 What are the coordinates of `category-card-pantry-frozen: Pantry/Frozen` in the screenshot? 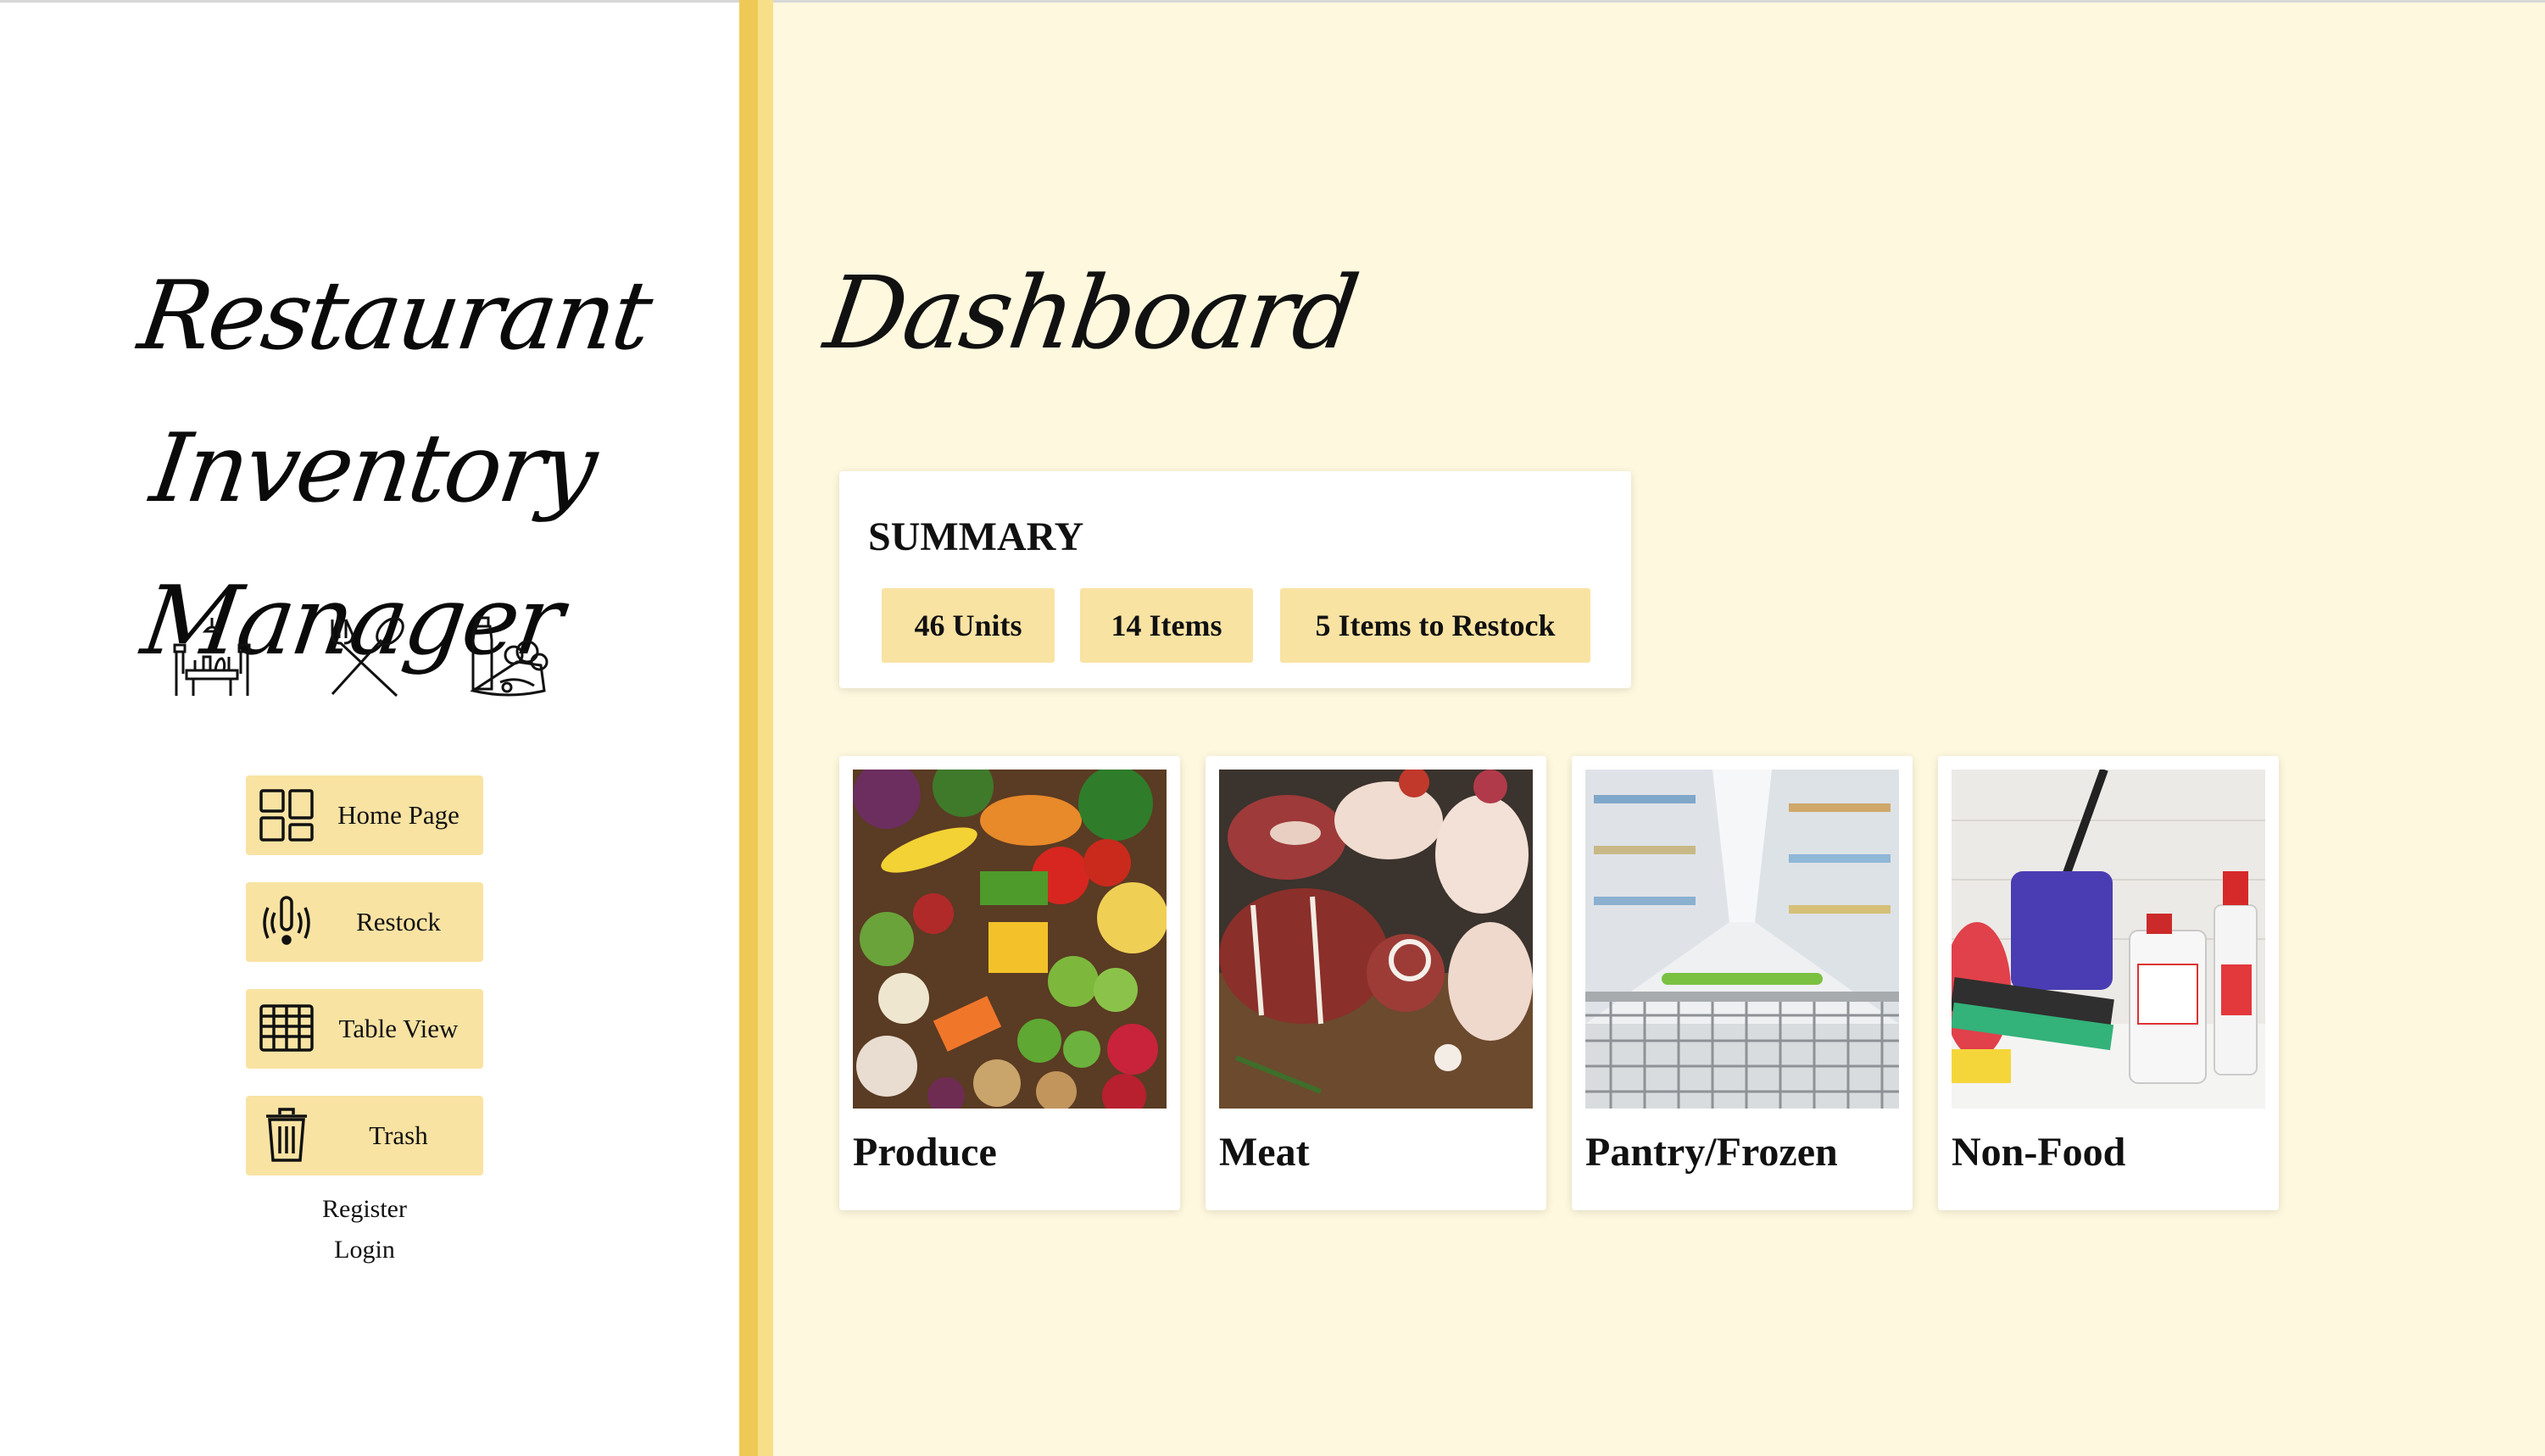 It's located at (1742, 983).